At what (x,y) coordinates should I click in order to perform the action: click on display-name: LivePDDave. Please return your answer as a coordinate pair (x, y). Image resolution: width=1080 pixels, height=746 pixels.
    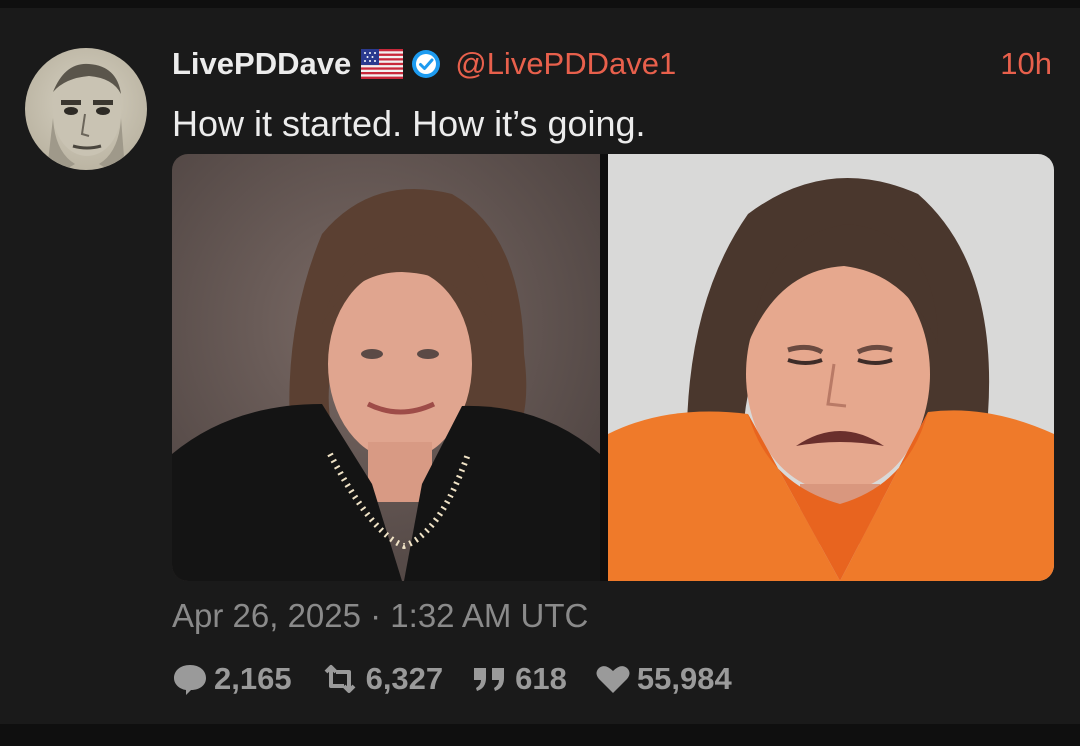
    Looking at the image, I should click on (261, 64).